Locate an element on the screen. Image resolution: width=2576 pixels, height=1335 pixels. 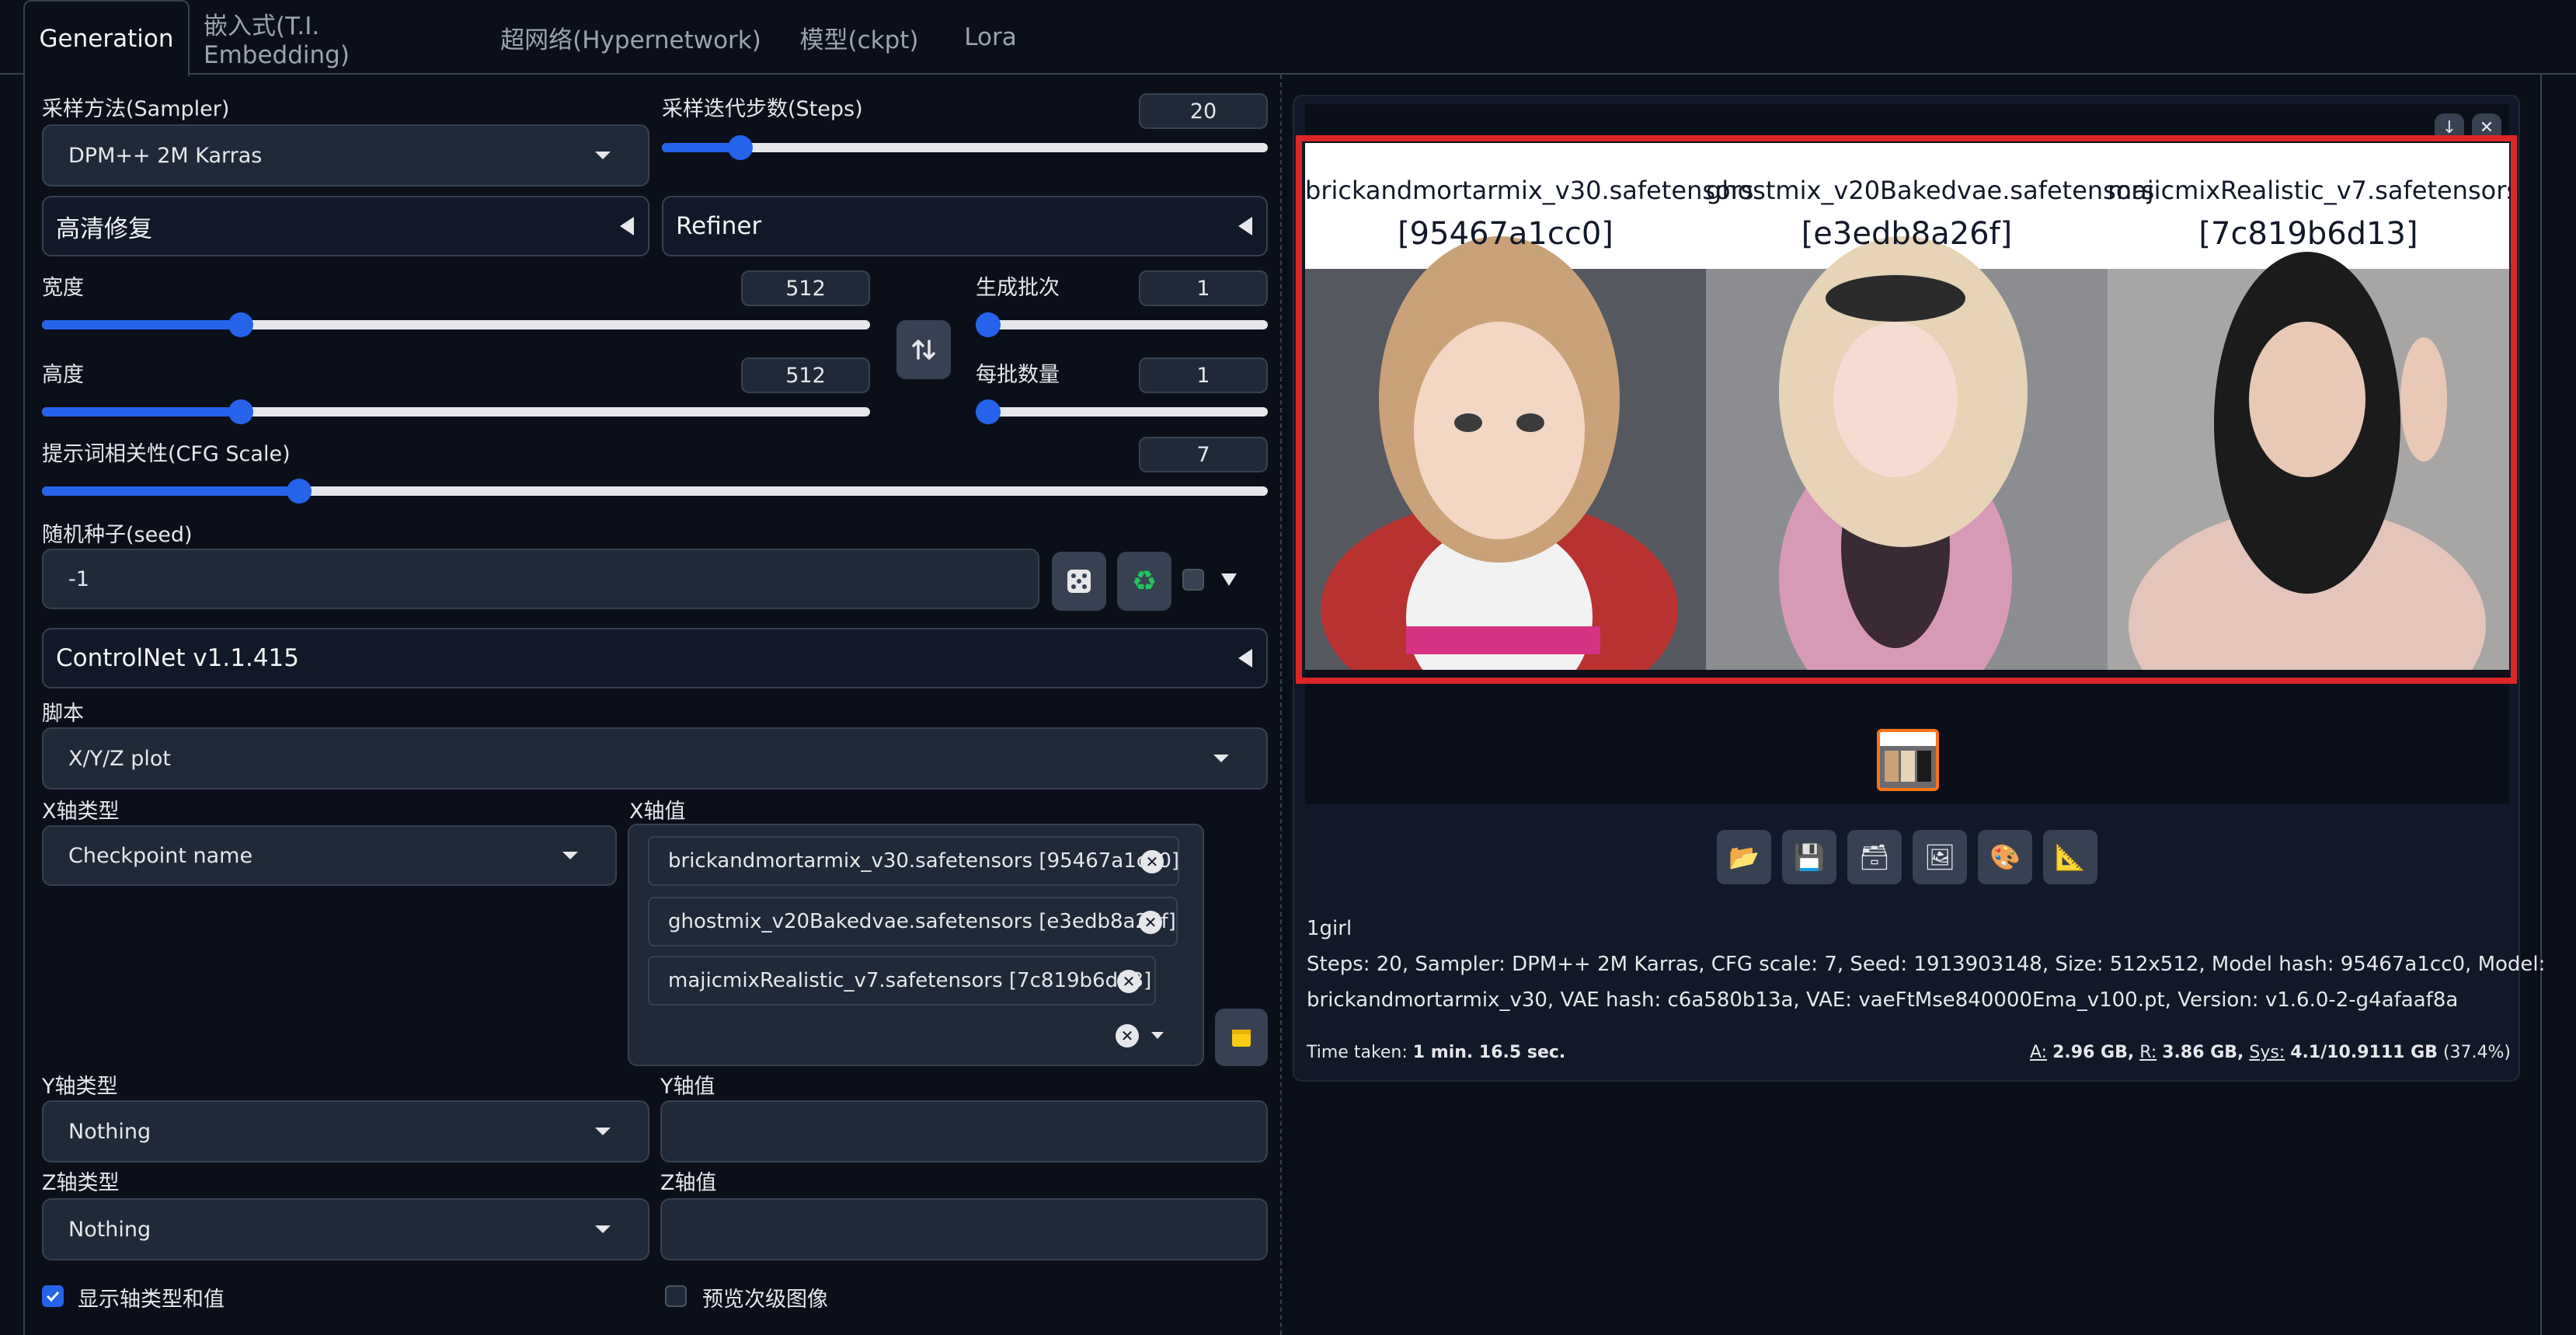
batch-count-input: 1 is located at coordinates (1203, 288).